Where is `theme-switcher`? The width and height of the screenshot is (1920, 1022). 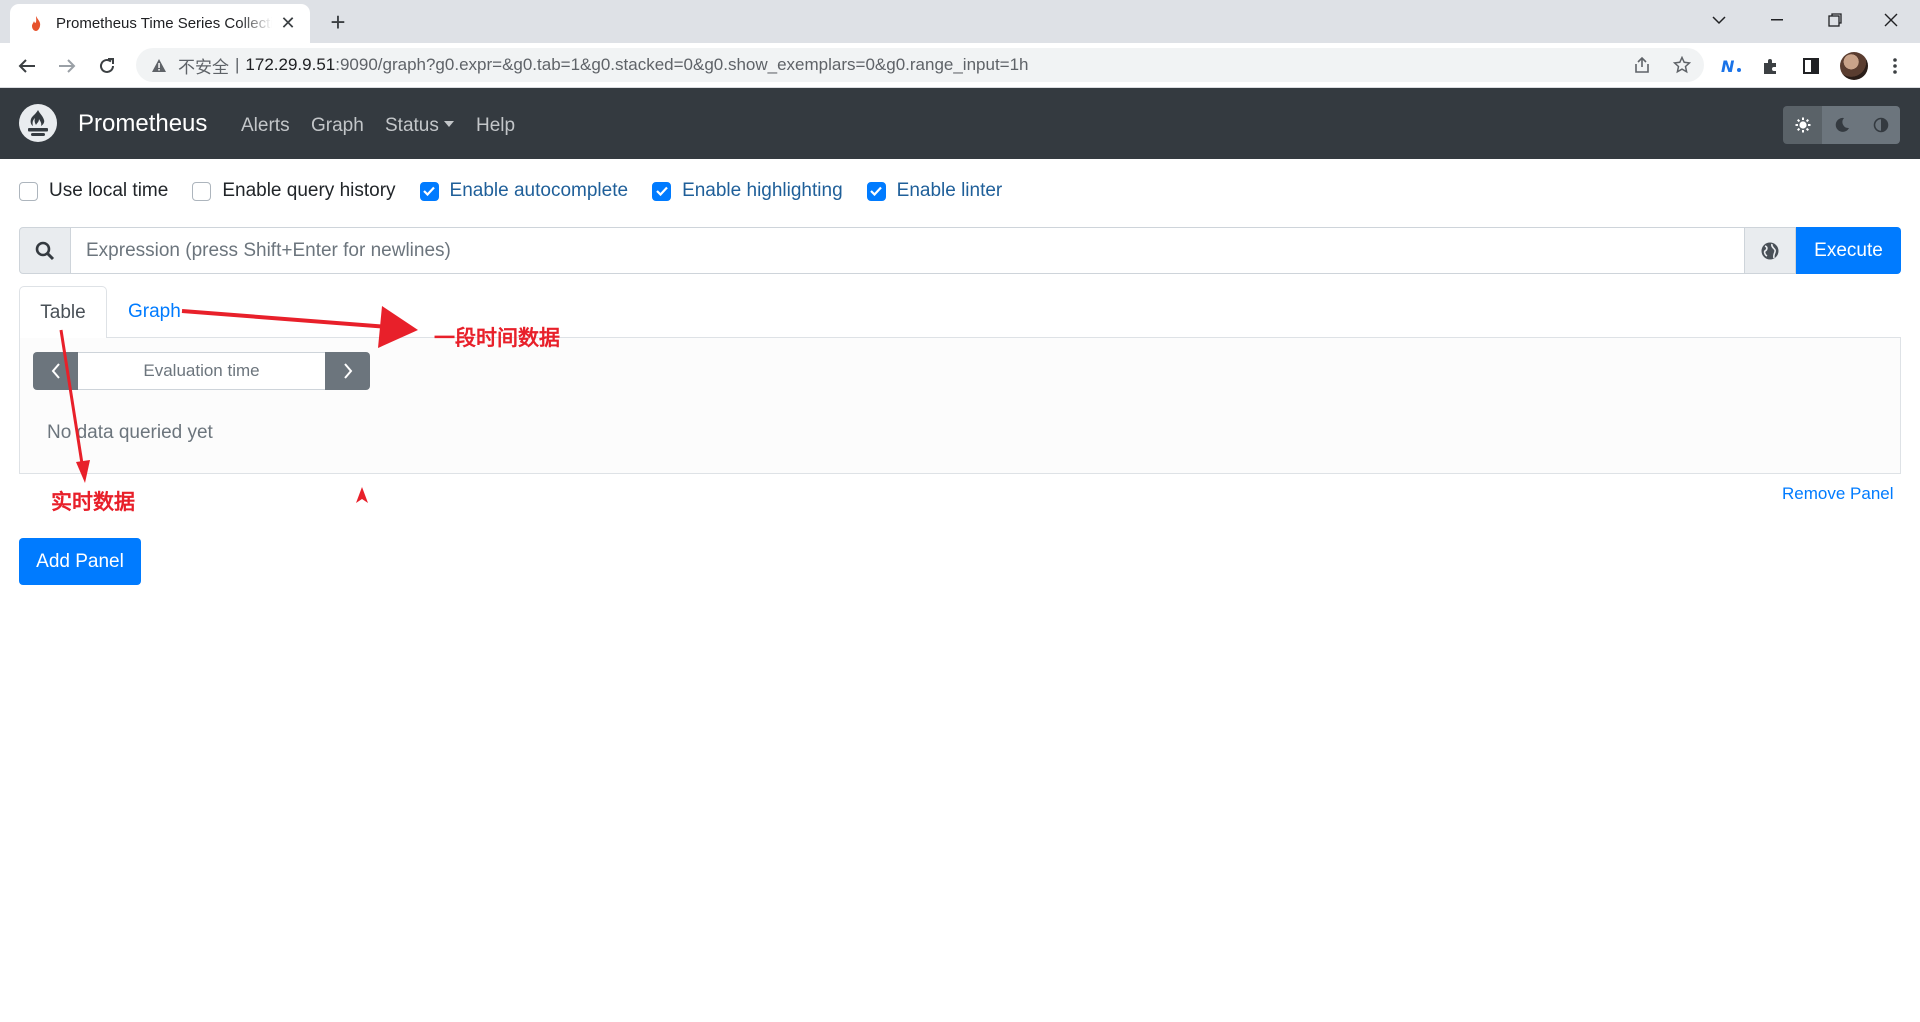 theme-switcher is located at coordinates (1841, 125).